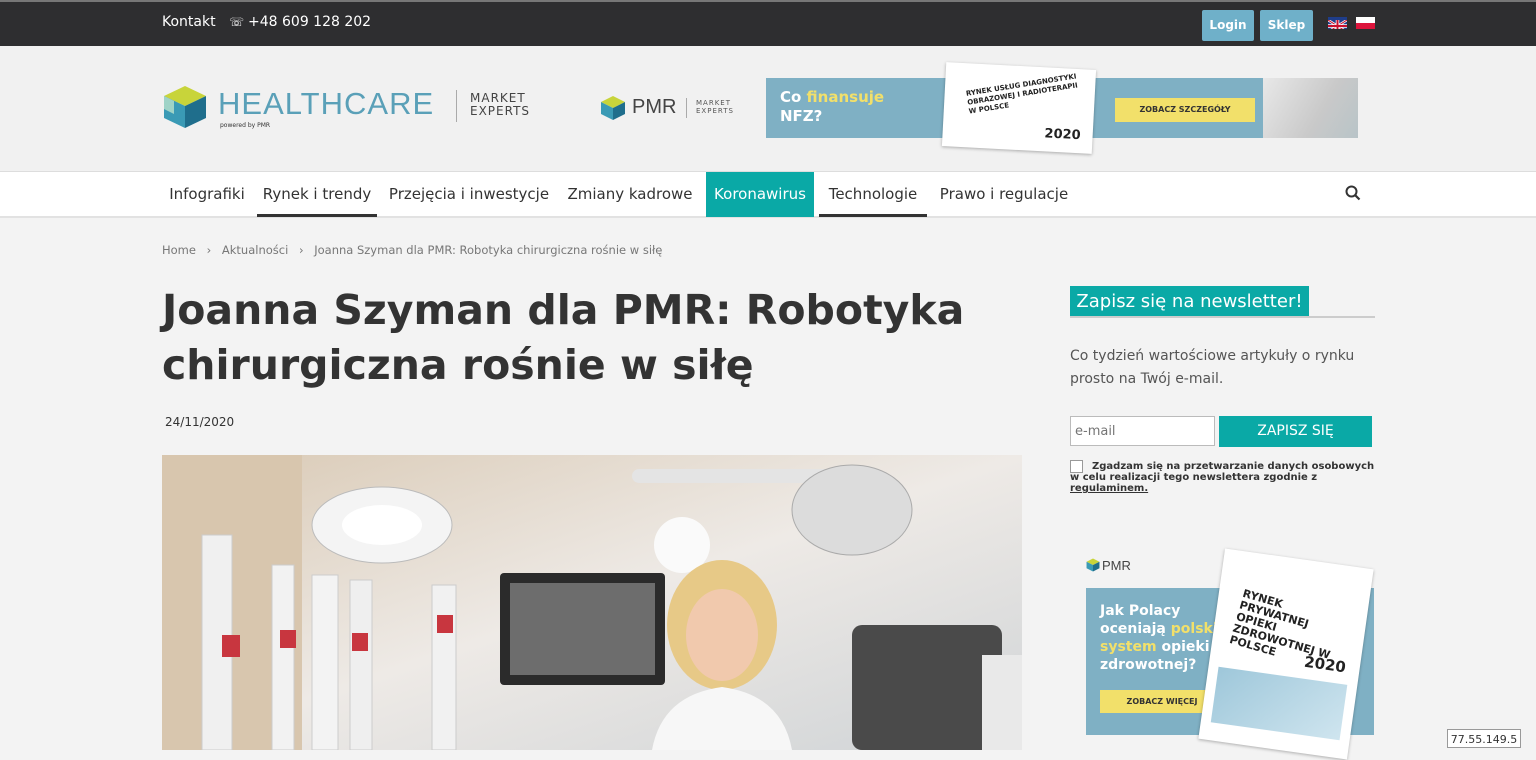 Image resolution: width=1536 pixels, height=760 pixels. I want to click on pmr-ad-logo-icon, so click(1093, 565).